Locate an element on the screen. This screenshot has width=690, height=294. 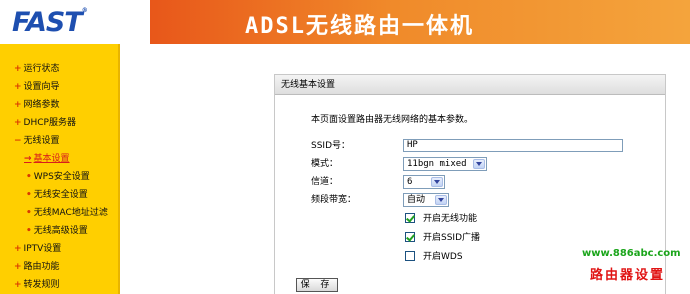
ssid-label: SSID号： is located at coordinates (331, 146).